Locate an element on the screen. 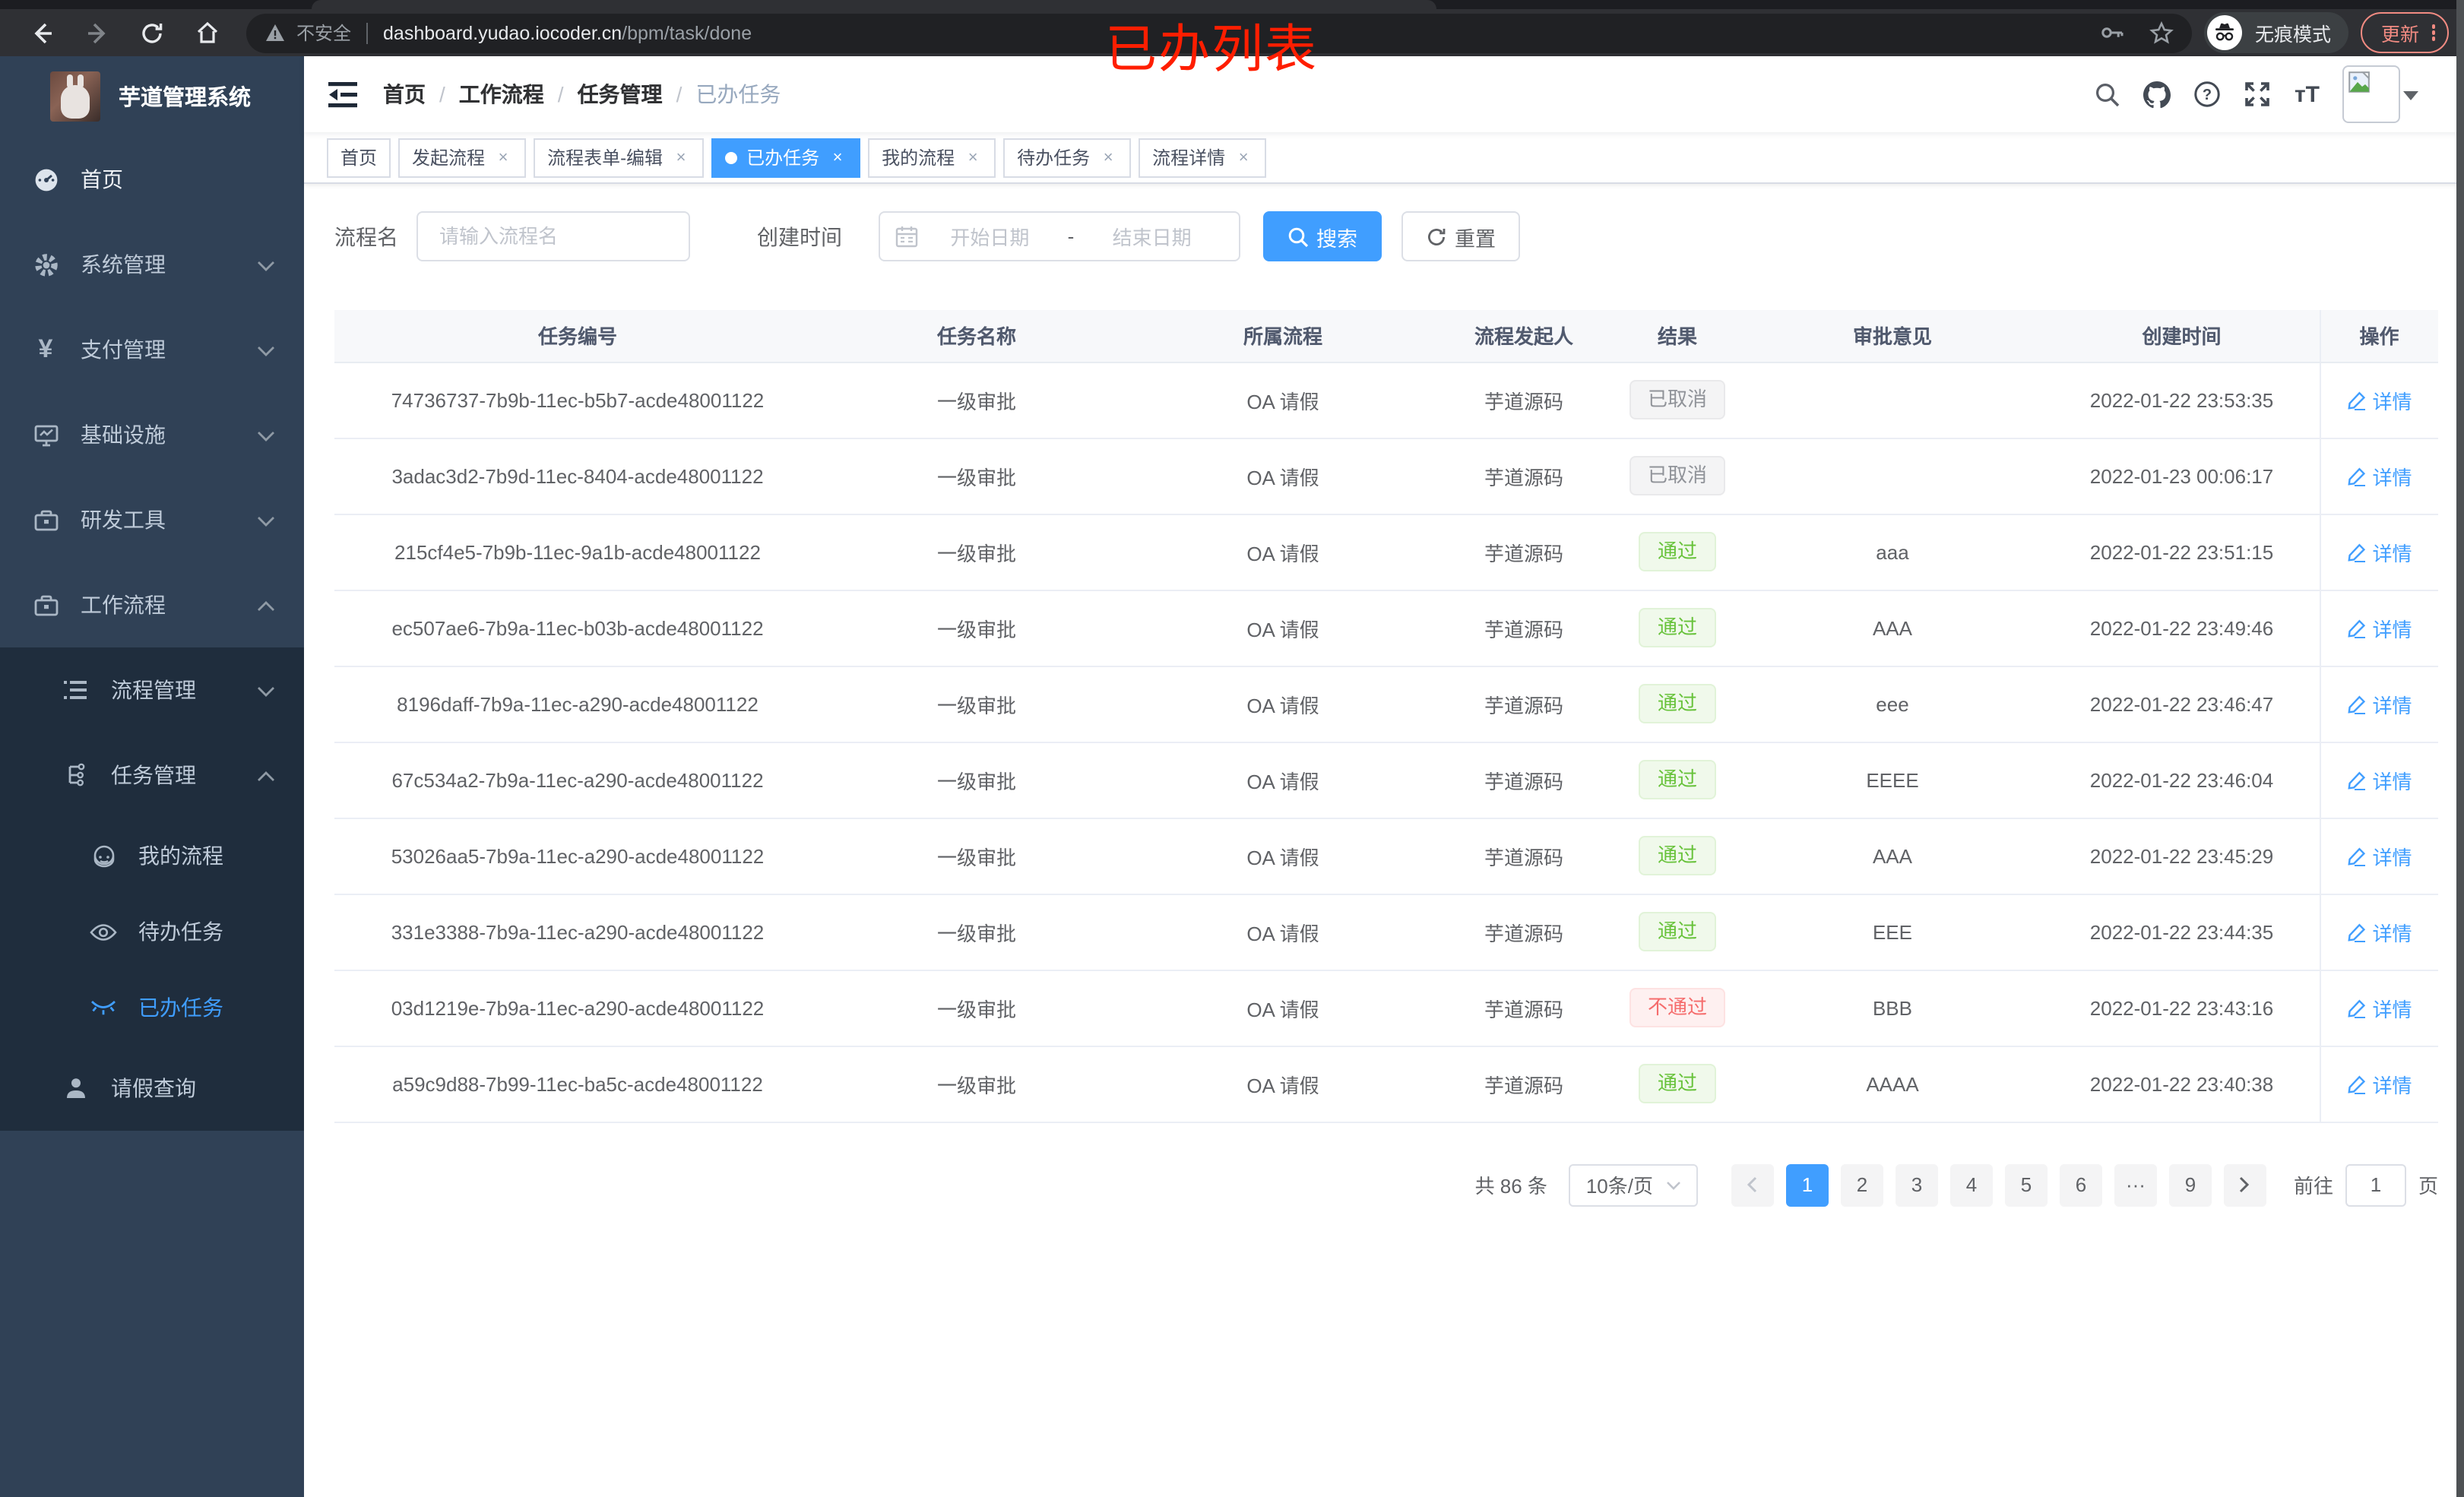 The image size is (2464, 1497). sidebar-item-home: 首页 is located at coordinates (152, 179).